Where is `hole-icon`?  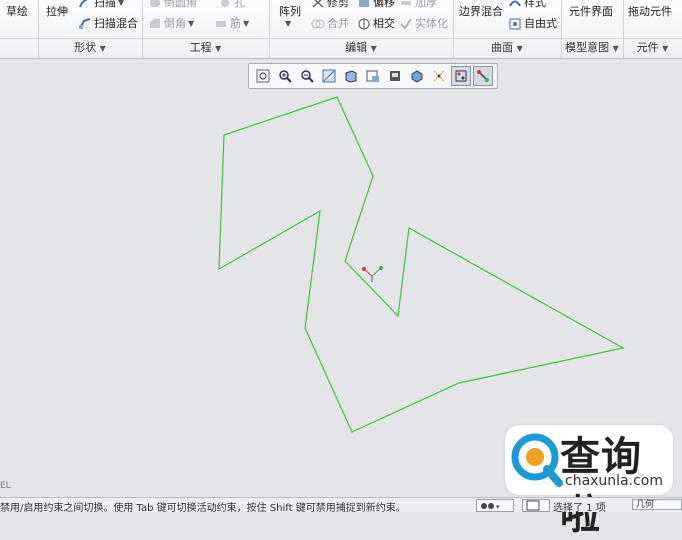
hole-icon is located at coordinates (225, 3).